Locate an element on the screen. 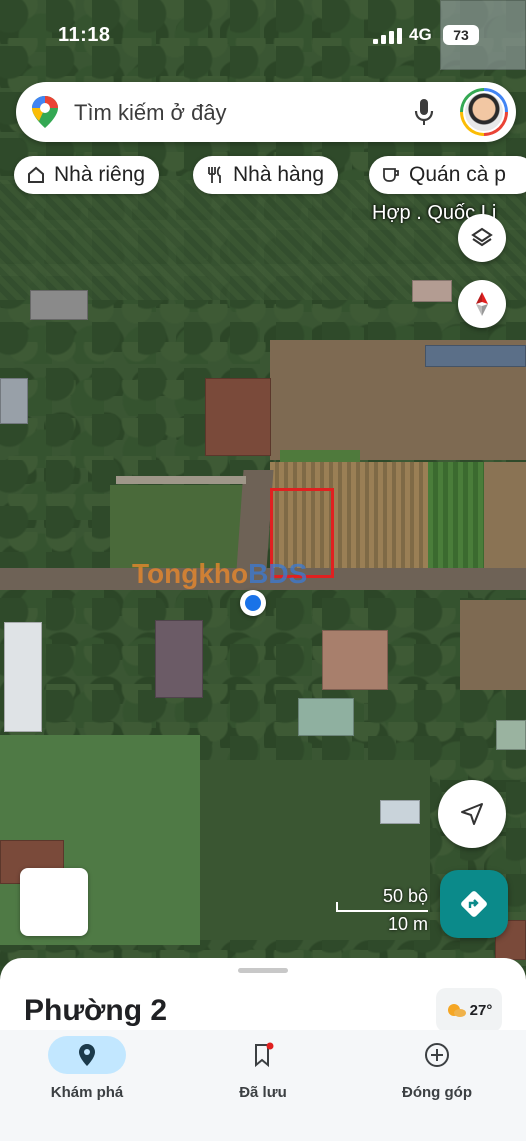 This screenshot has height=1141, width=526. my-location-icon is located at coordinates (472, 814).